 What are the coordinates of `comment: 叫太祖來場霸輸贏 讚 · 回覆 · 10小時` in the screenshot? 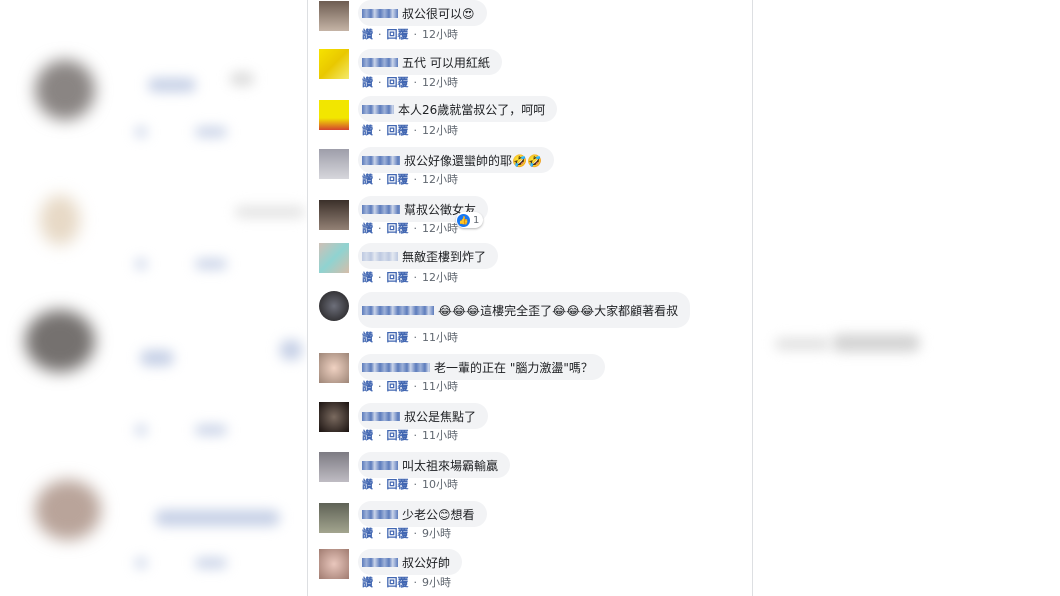 It's located at (530, 475).